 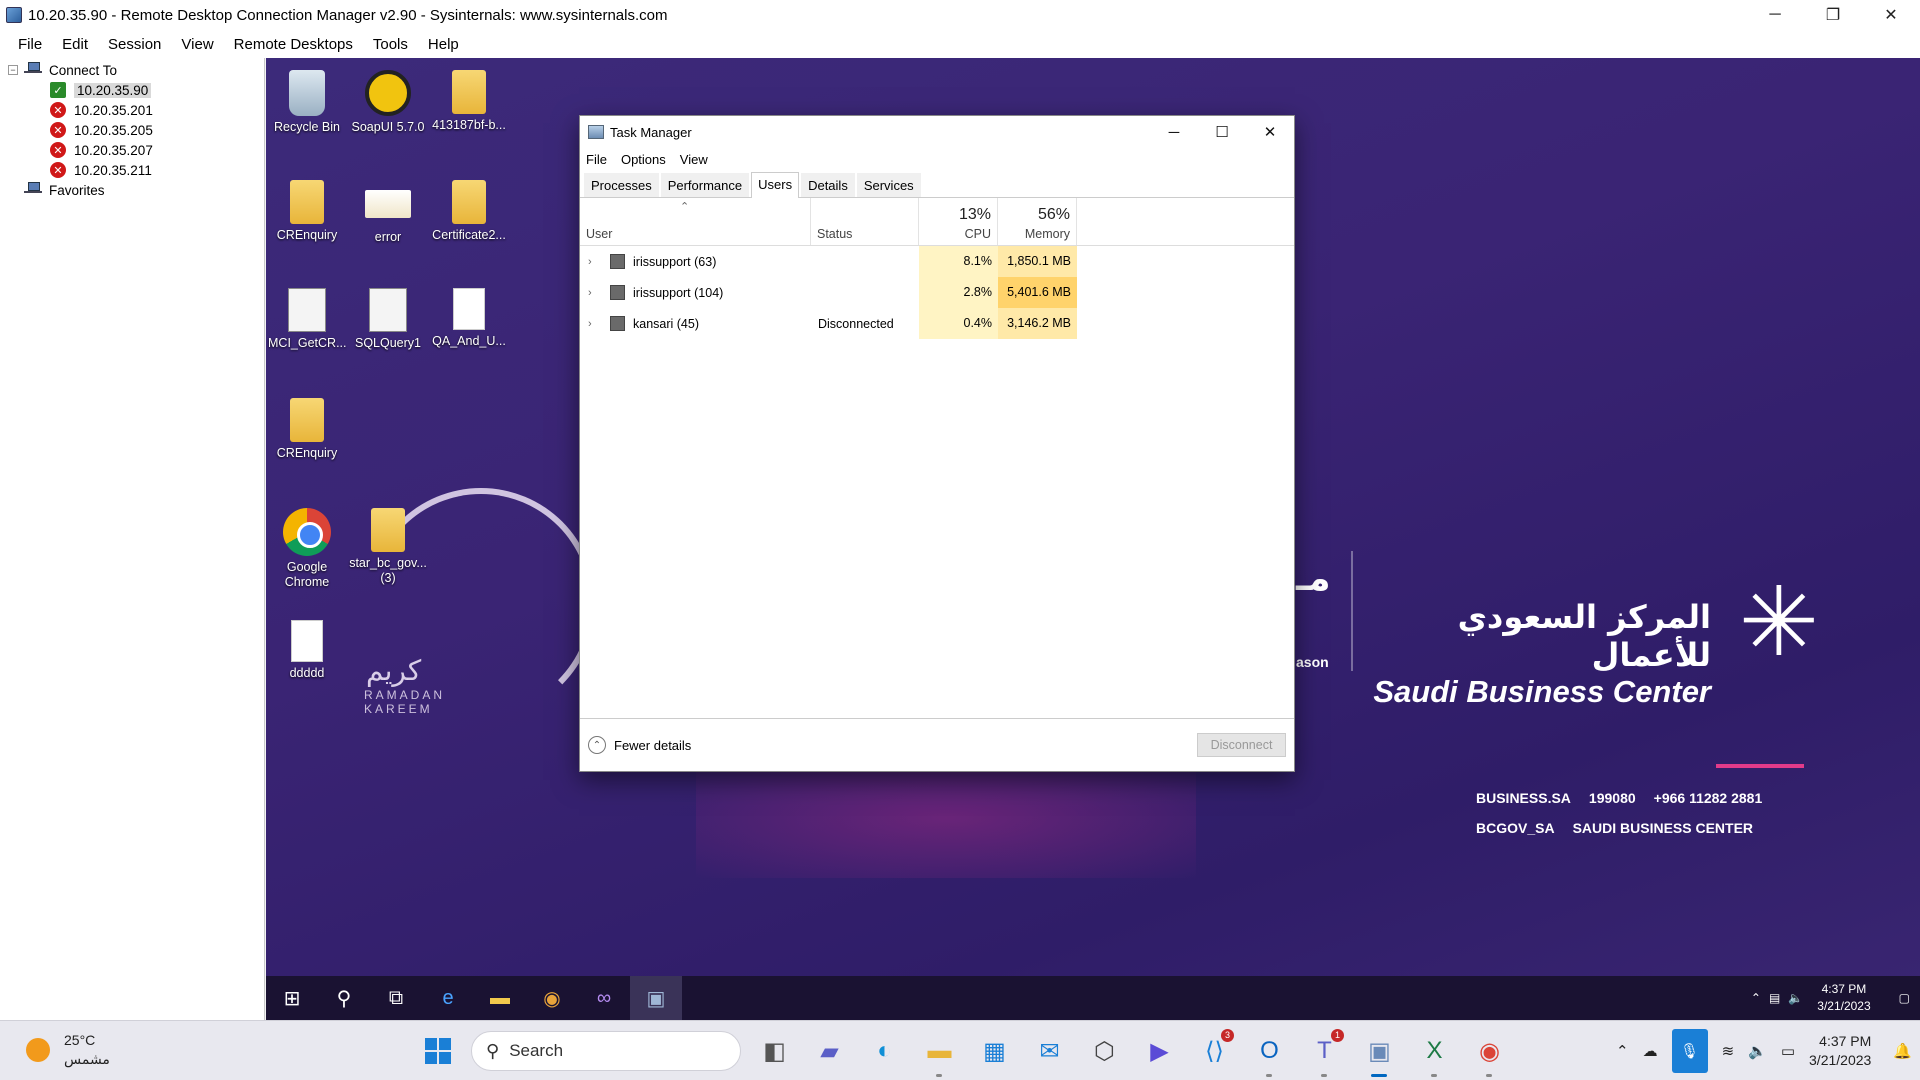 What do you see at coordinates (132, 150) in the screenshot?
I see `tree-server-item: ✕ 10.20.35.207` at bounding box center [132, 150].